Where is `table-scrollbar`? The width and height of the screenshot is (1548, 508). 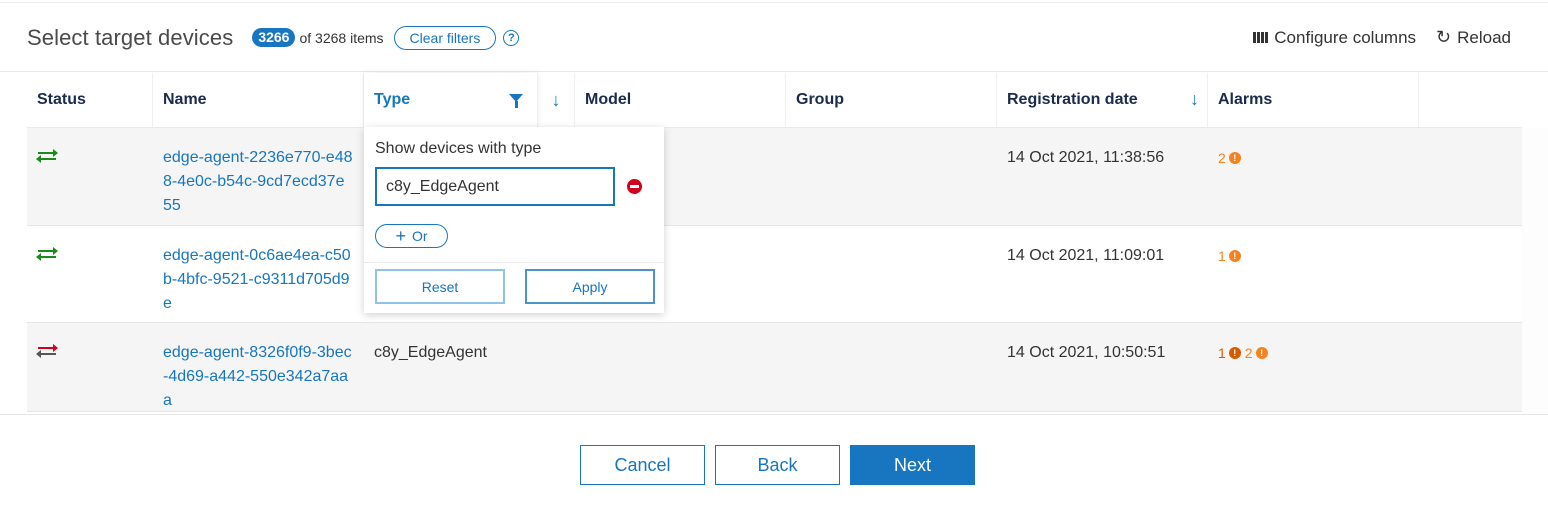
table-scrollbar is located at coordinates (1535, 271).